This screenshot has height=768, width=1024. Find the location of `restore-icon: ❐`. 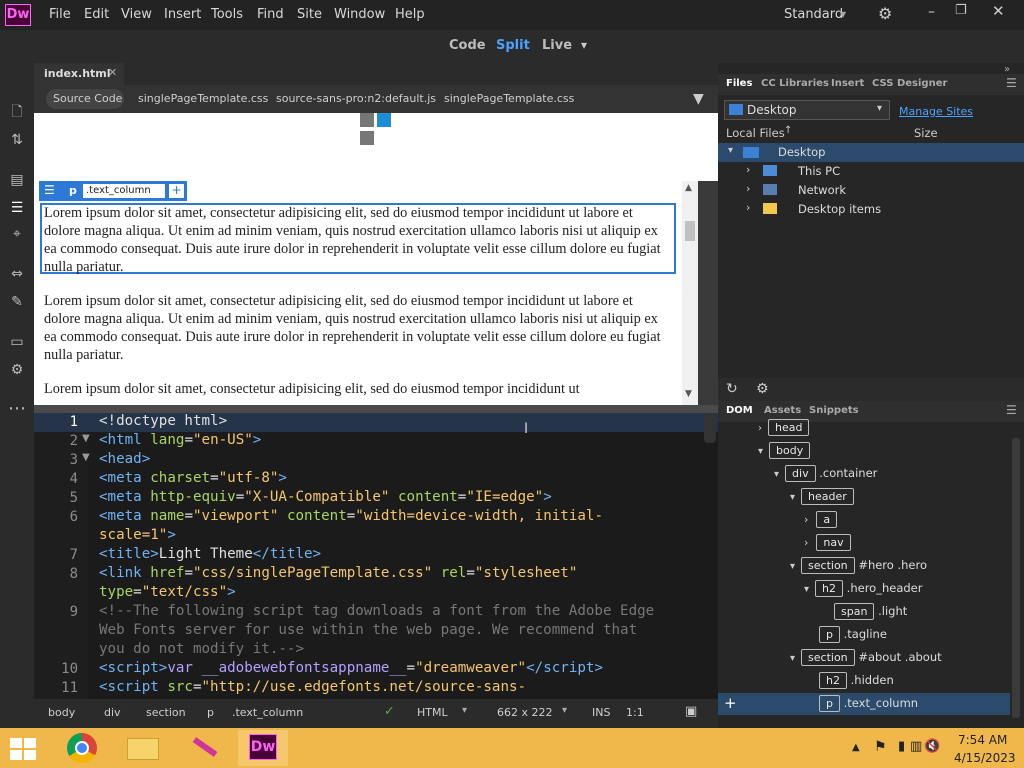

restore-icon: ❐ is located at coordinates (961, 10).